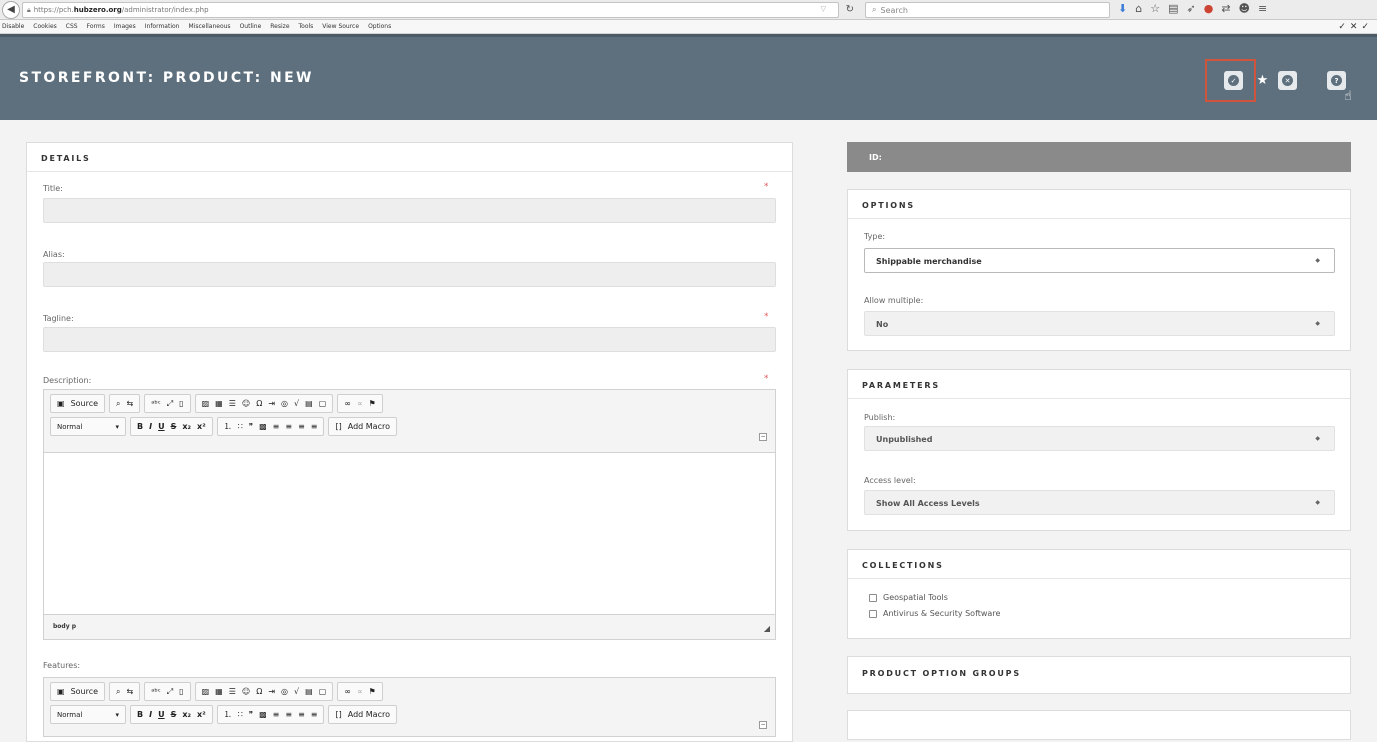 The width and height of the screenshot is (1377, 742). What do you see at coordinates (125, 26) in the screenshot?
I see `devbar-images: Images` at bounding box center [125, 26].